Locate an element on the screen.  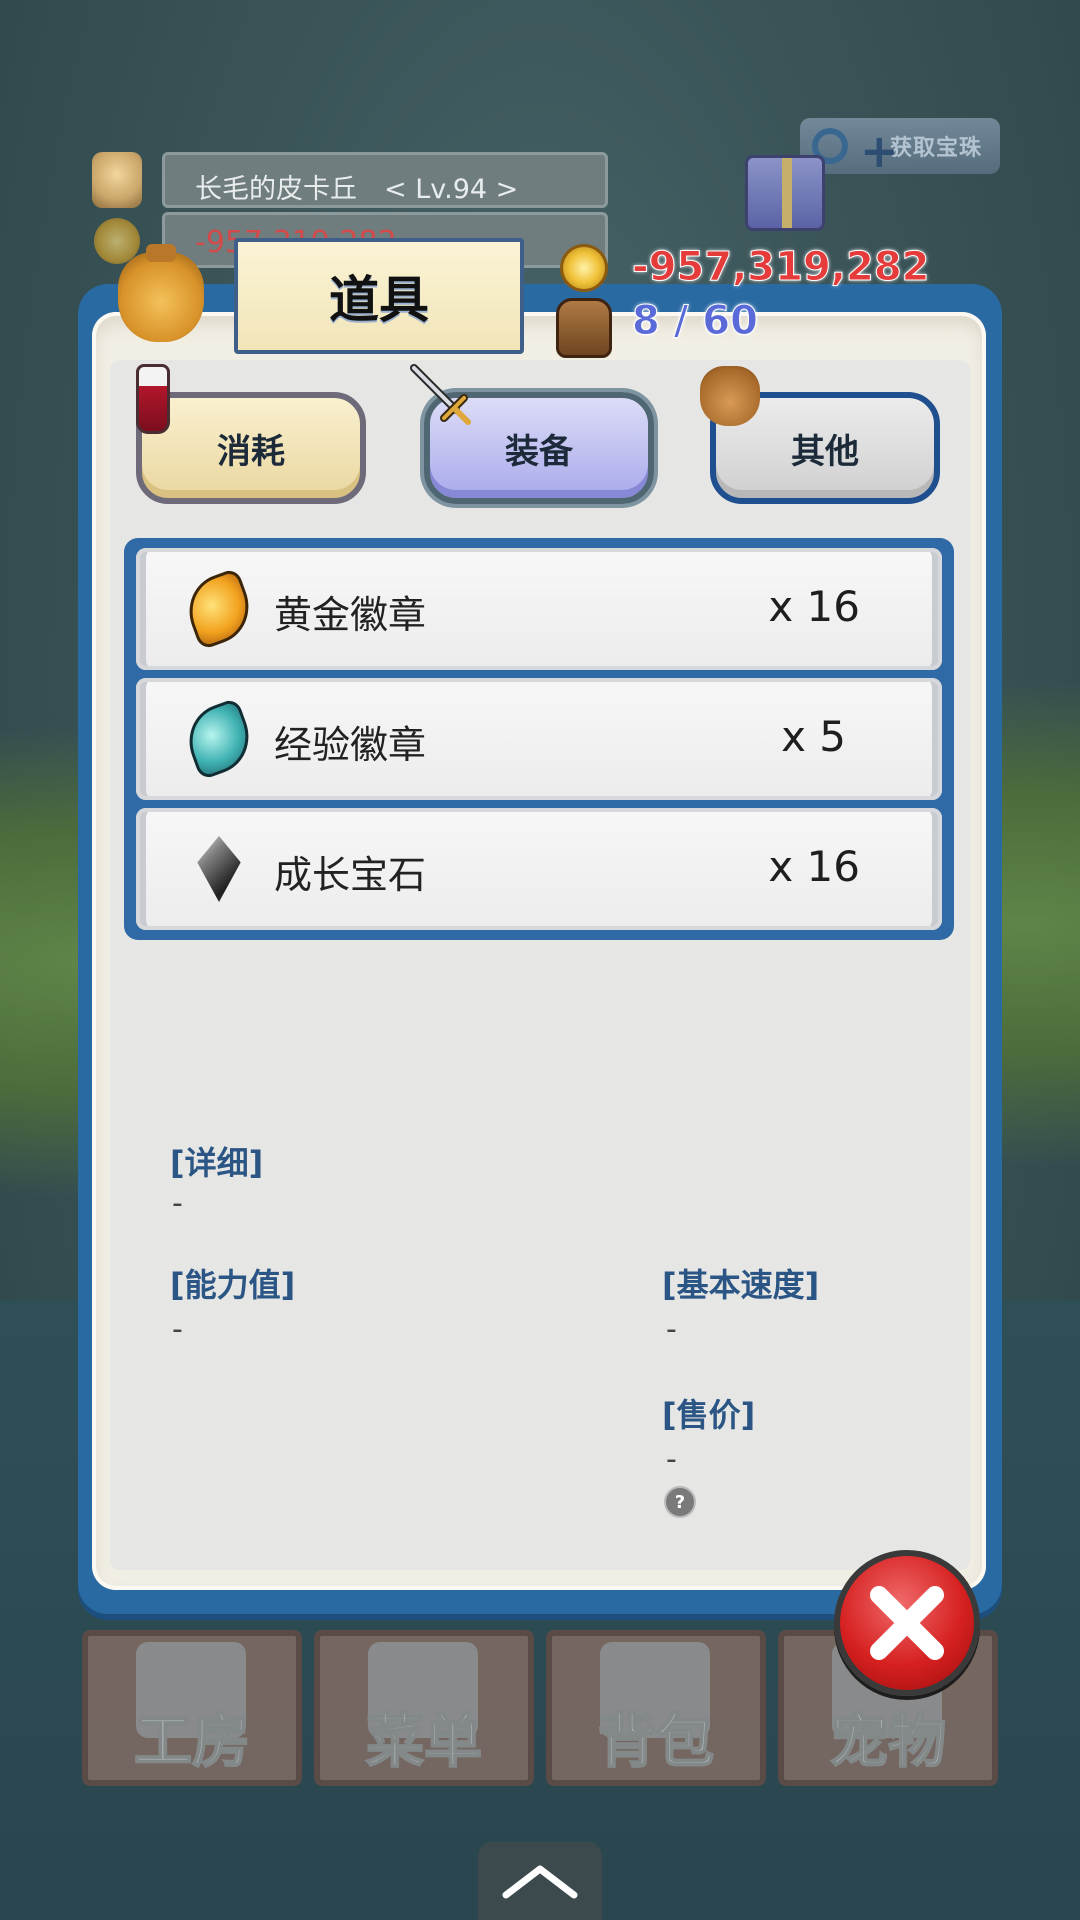
item-quantity: x 5 is located at coordinates (813, 736).